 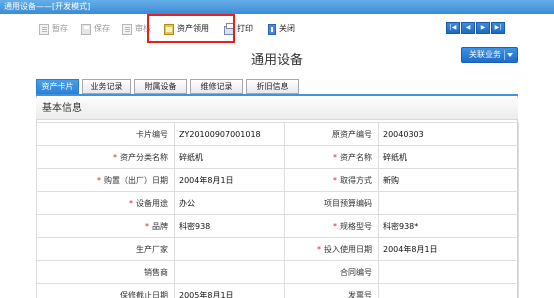 I want to click on tab-depreciation-info: 折旧信息, so click(x=272, y=86).